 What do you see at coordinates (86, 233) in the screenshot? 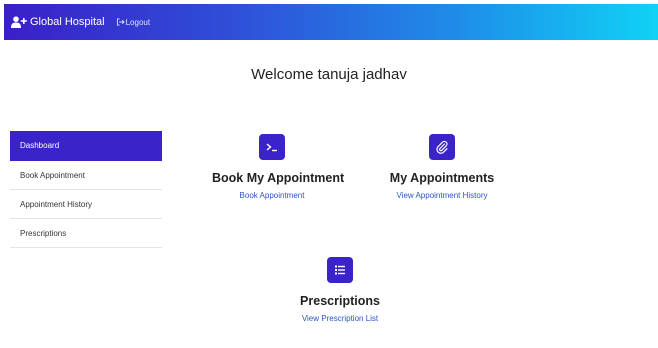
I see `sidebar-item-prescriptions: Prescriptions` at bounding box center [86, 233].